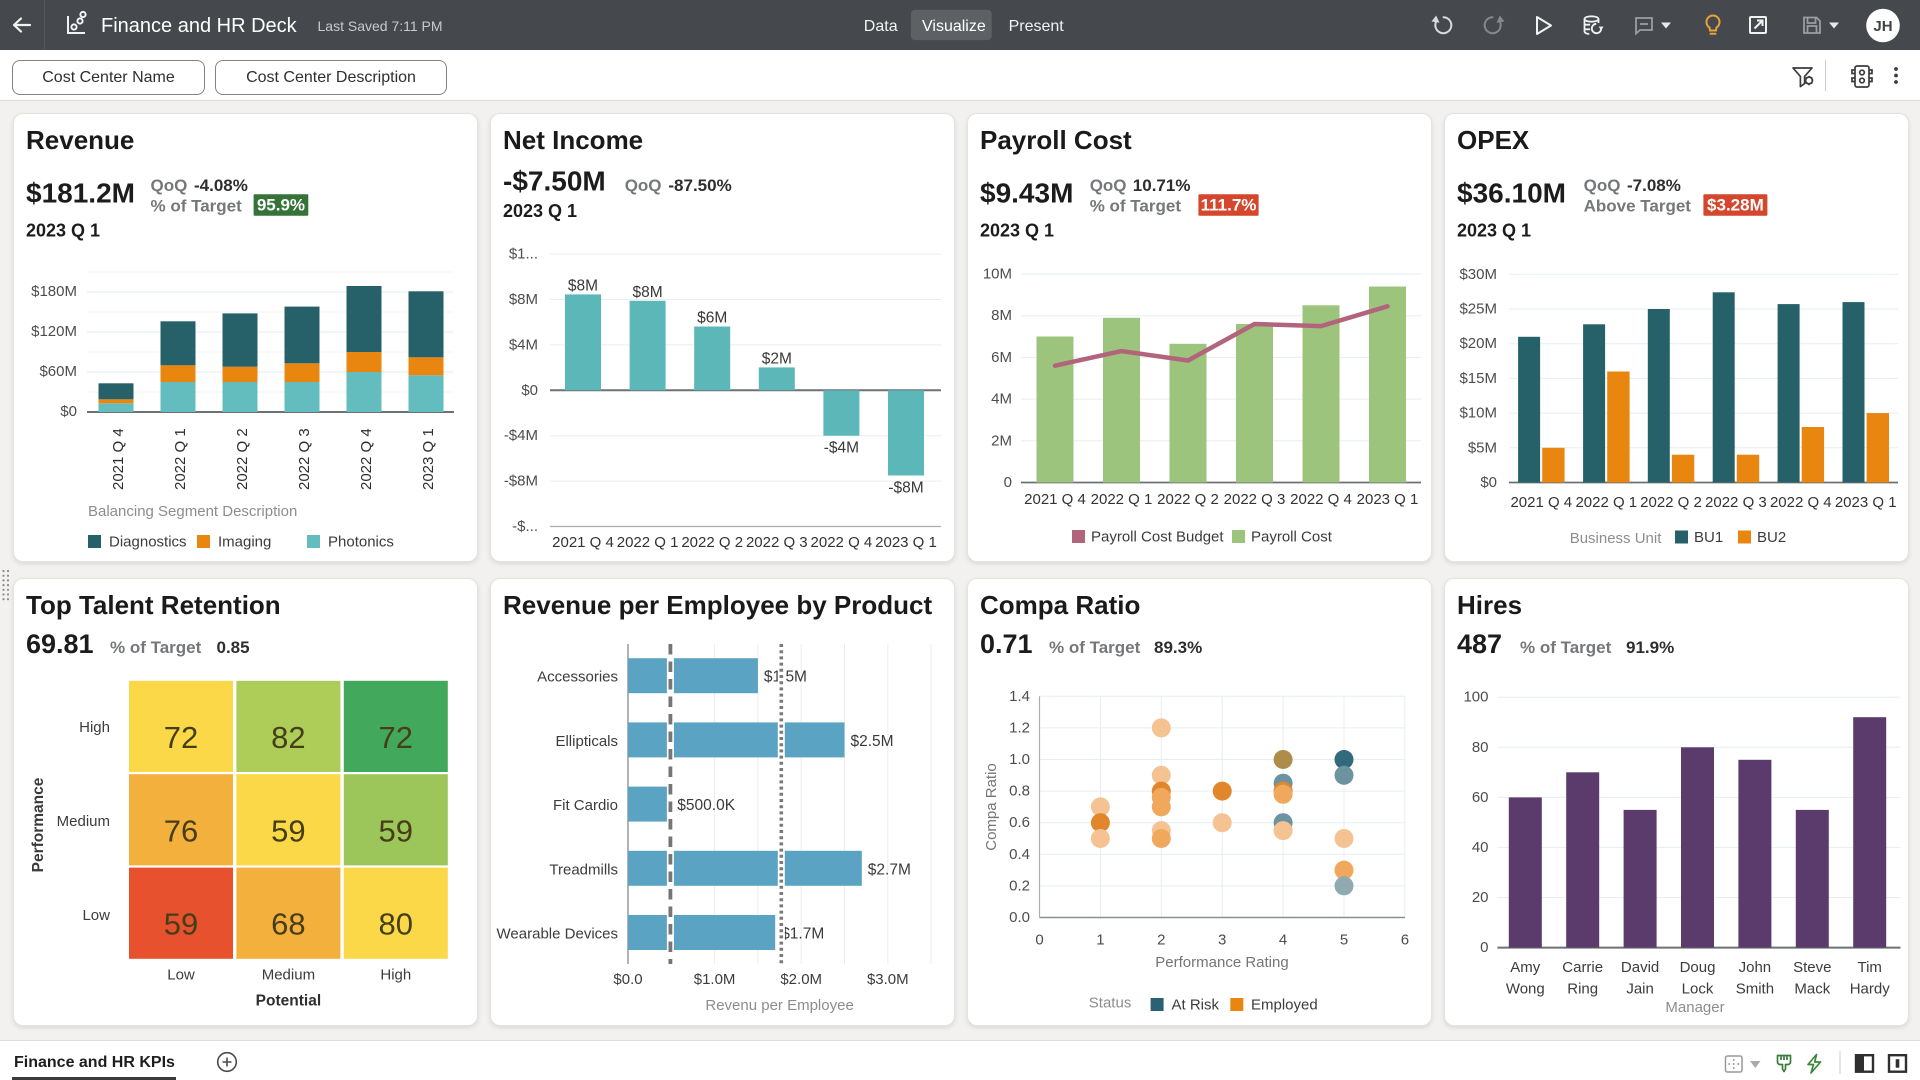  Describe the element at coordinates (96, 915) in the screenshot. I see `svg-text: Low` at that location.